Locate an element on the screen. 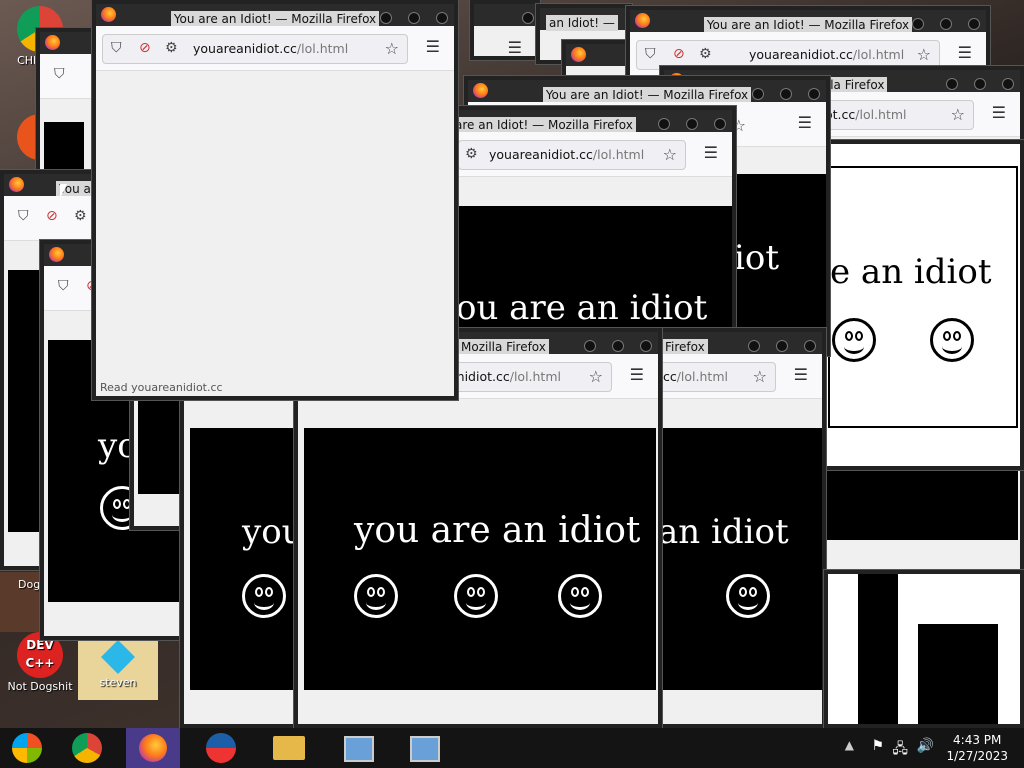 The image size is (1024, 768). browser-window: Firefox .cc/lol.html ☆ ☰ an idiot is located at coordinates (740, 528).